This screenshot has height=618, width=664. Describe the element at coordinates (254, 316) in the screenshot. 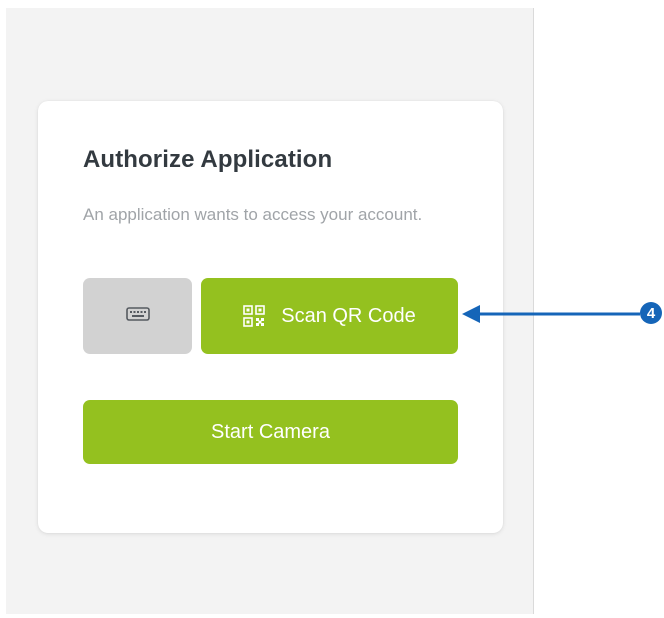

I see `qr-code-icon` at that location.